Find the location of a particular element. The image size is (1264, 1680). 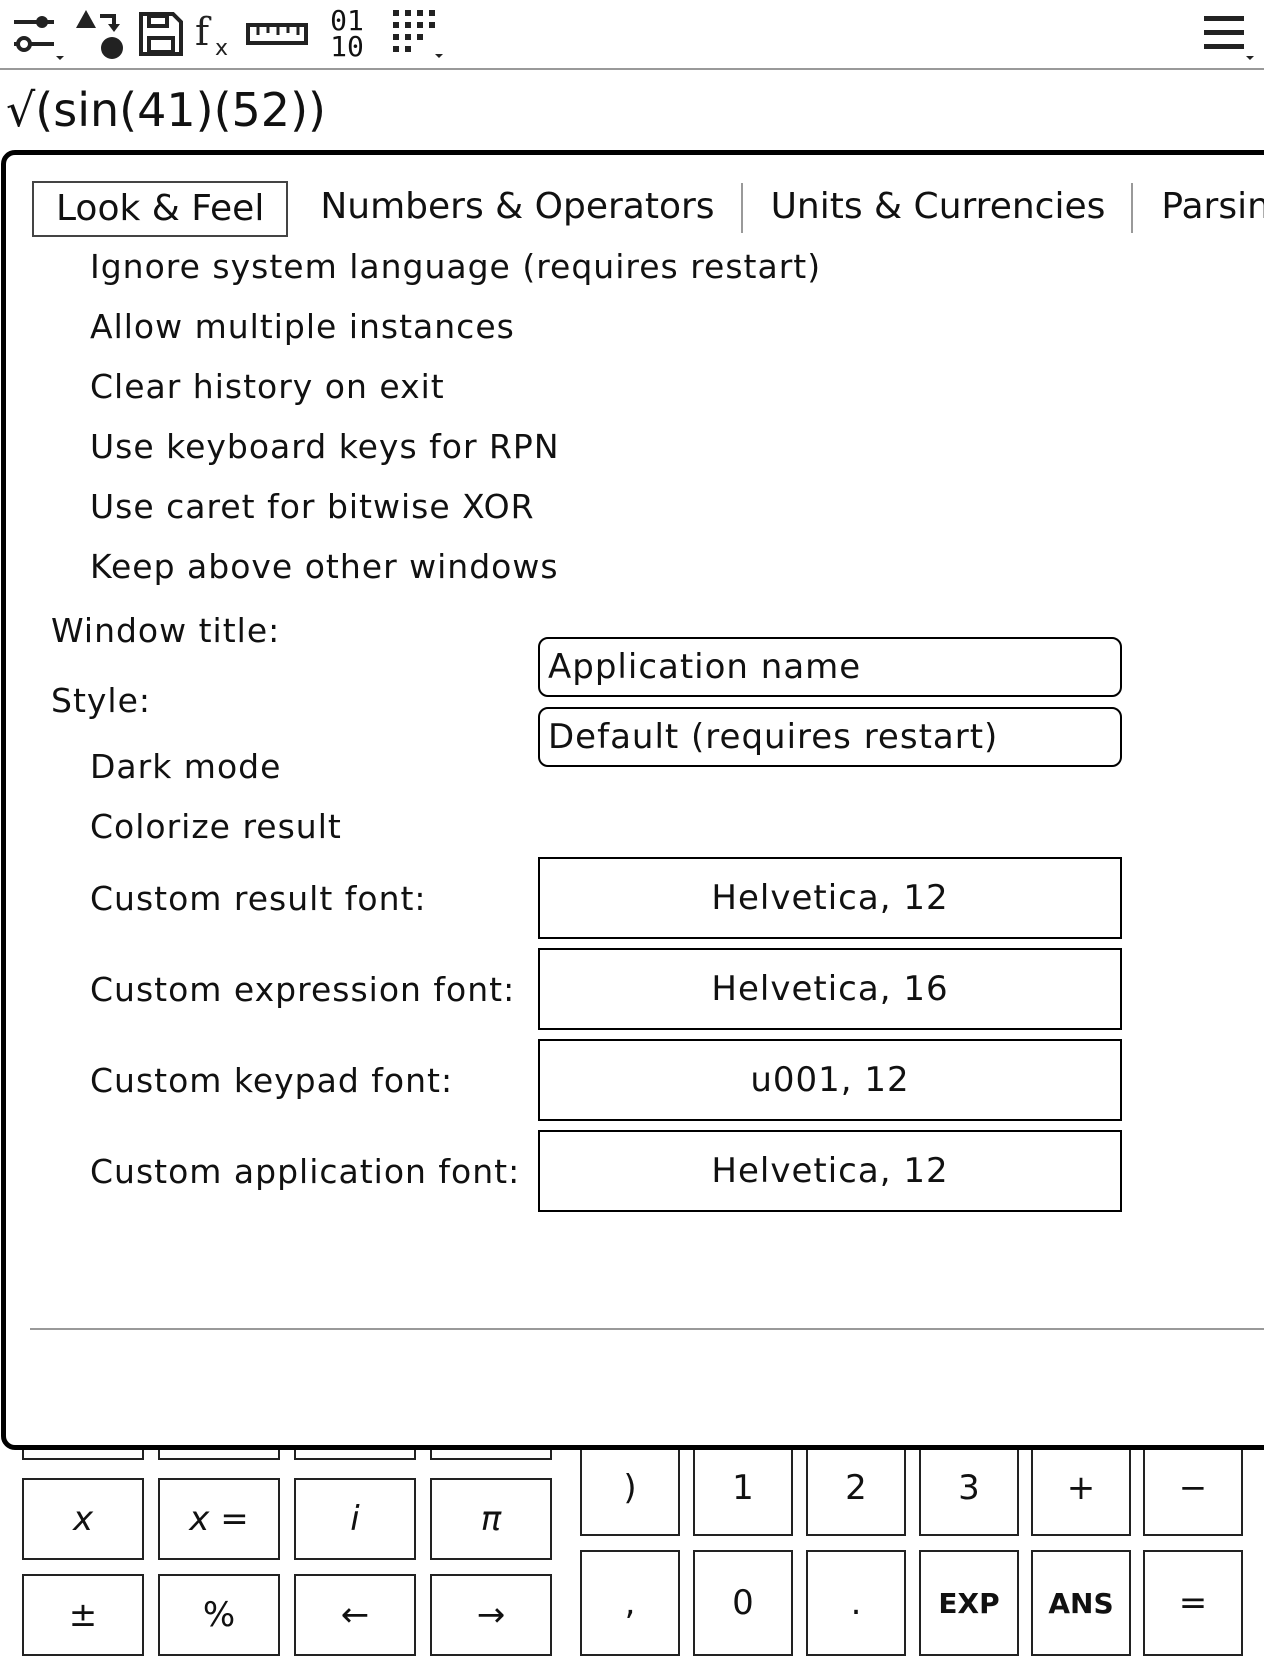

key-pi: π is located at coordinates (491, 1519).